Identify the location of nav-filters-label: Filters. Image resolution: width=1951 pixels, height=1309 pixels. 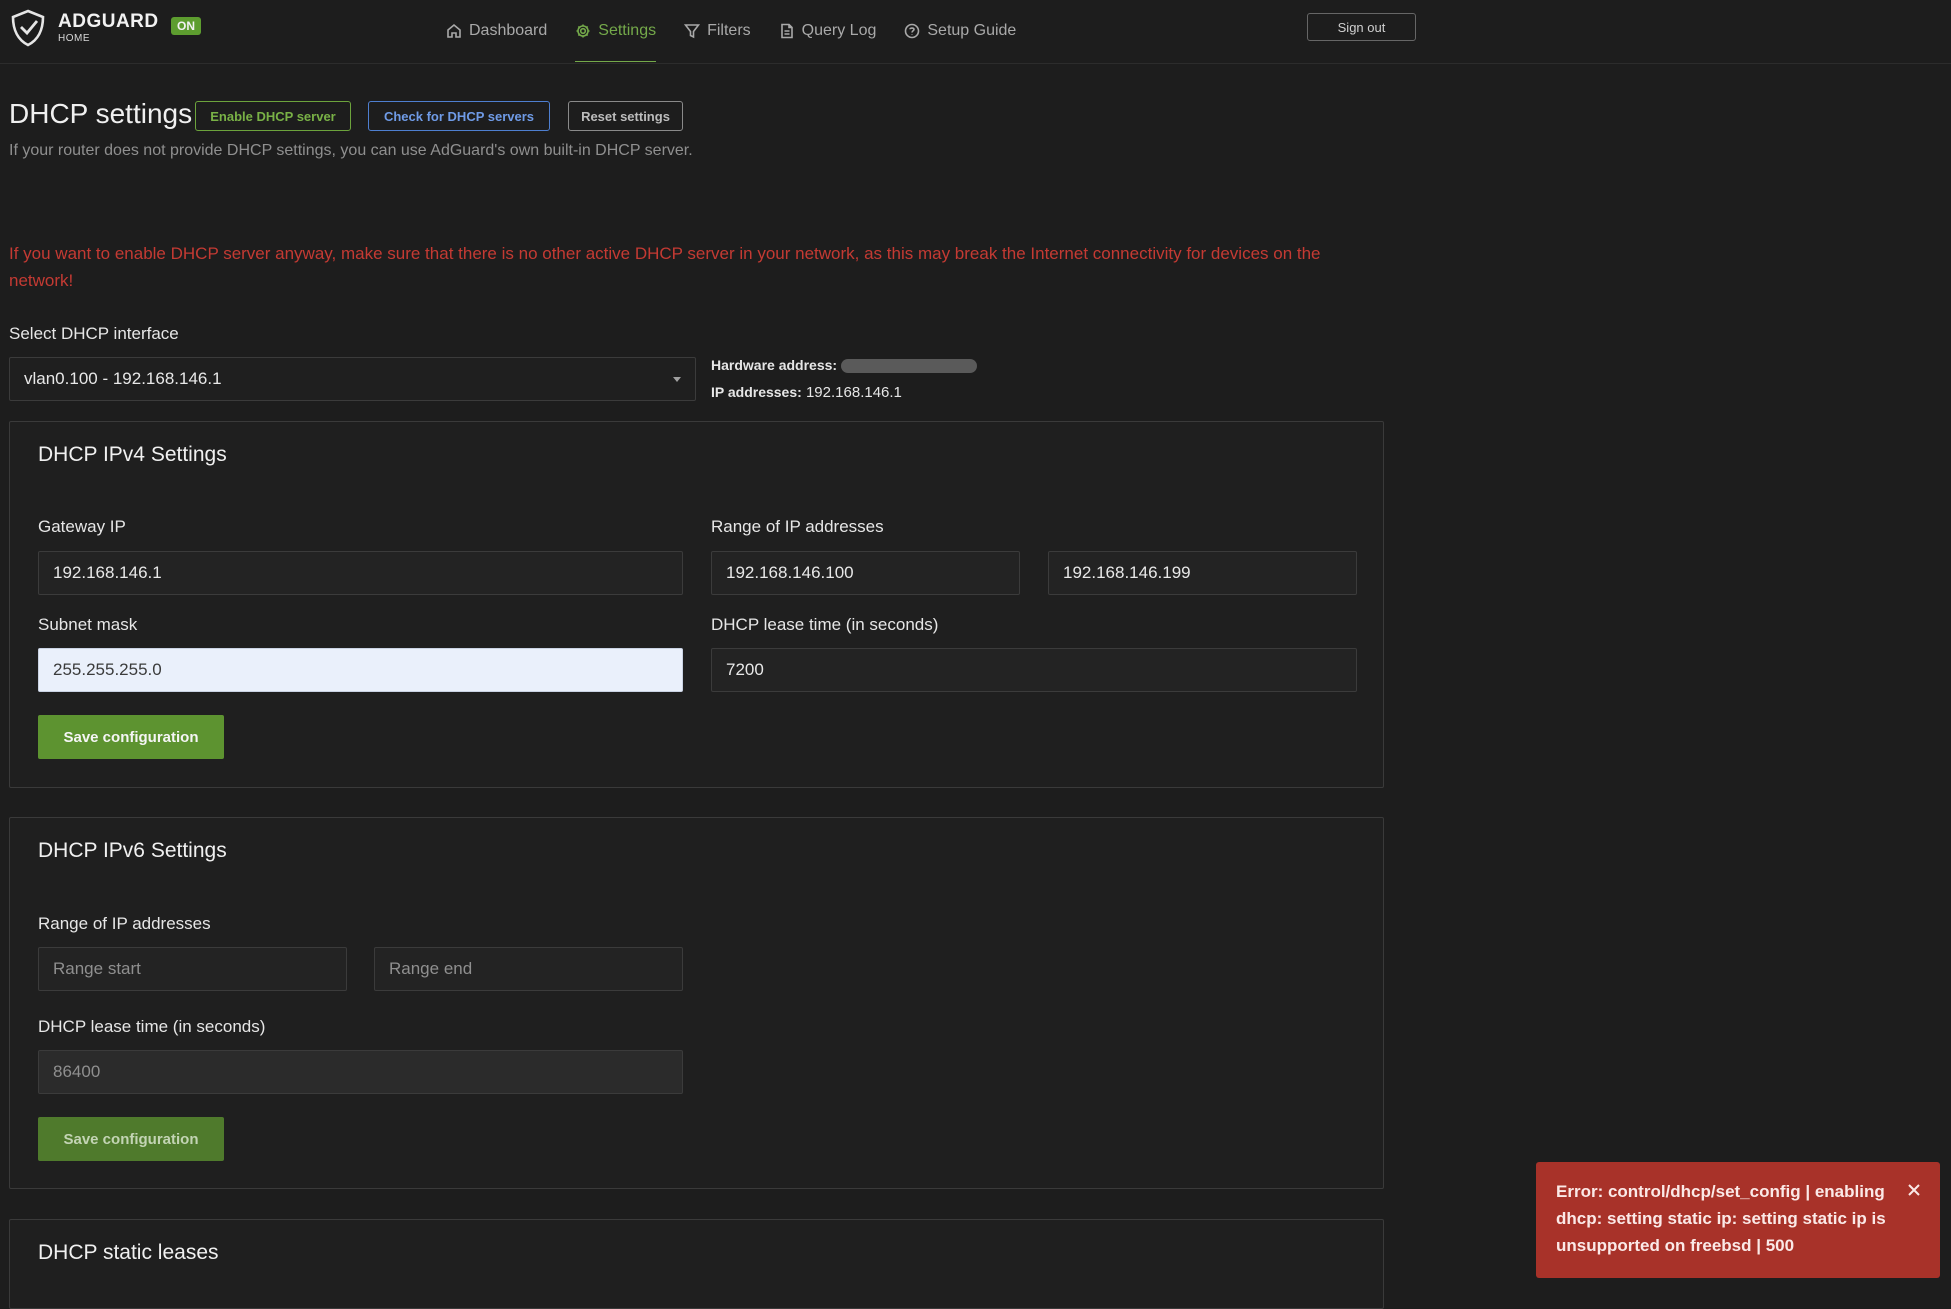
(729, 30).